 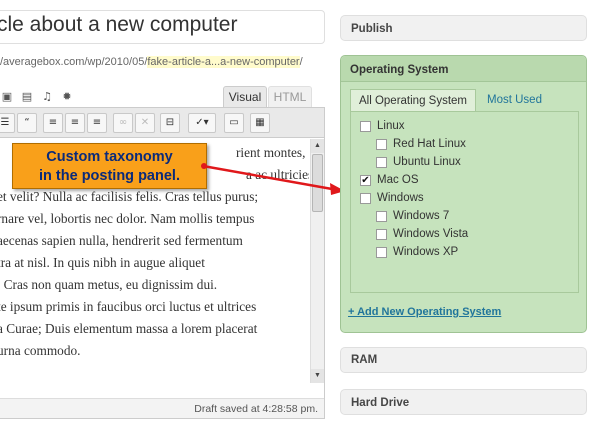 I want to click on callout-line-2: in the posting panel., so click(x=109, y=176).